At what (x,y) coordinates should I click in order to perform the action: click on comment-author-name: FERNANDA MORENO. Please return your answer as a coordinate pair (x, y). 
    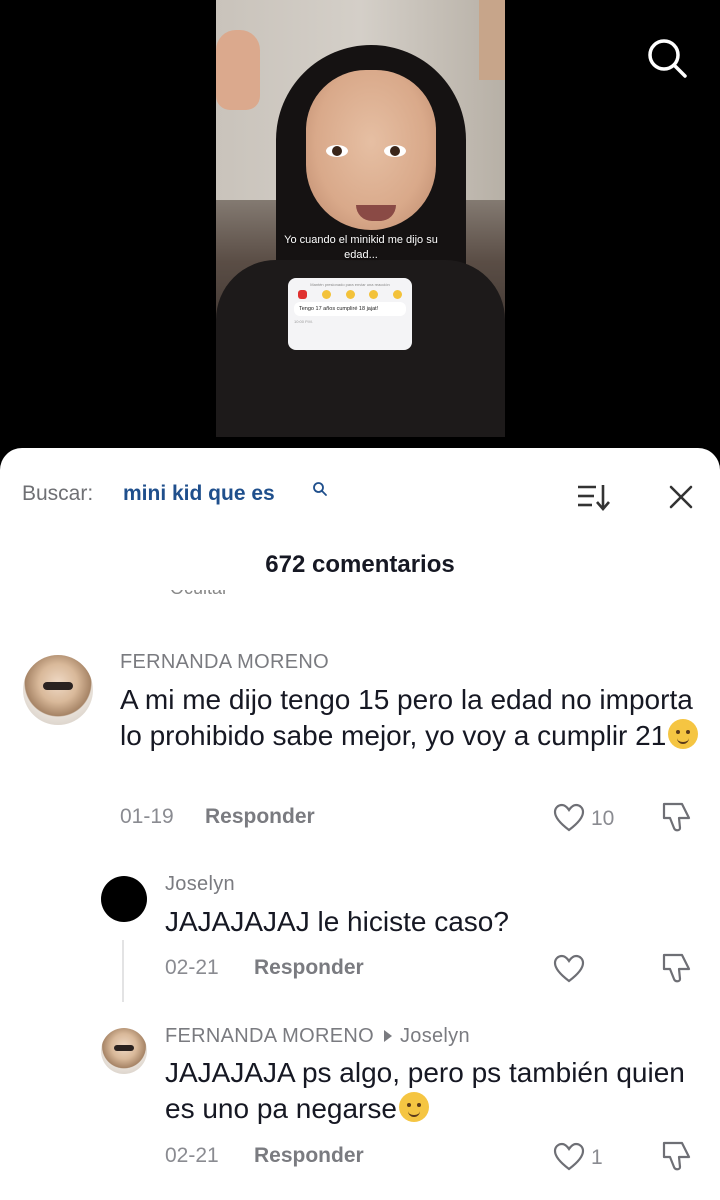
    Looking at the image, I should click on (269, 1036).